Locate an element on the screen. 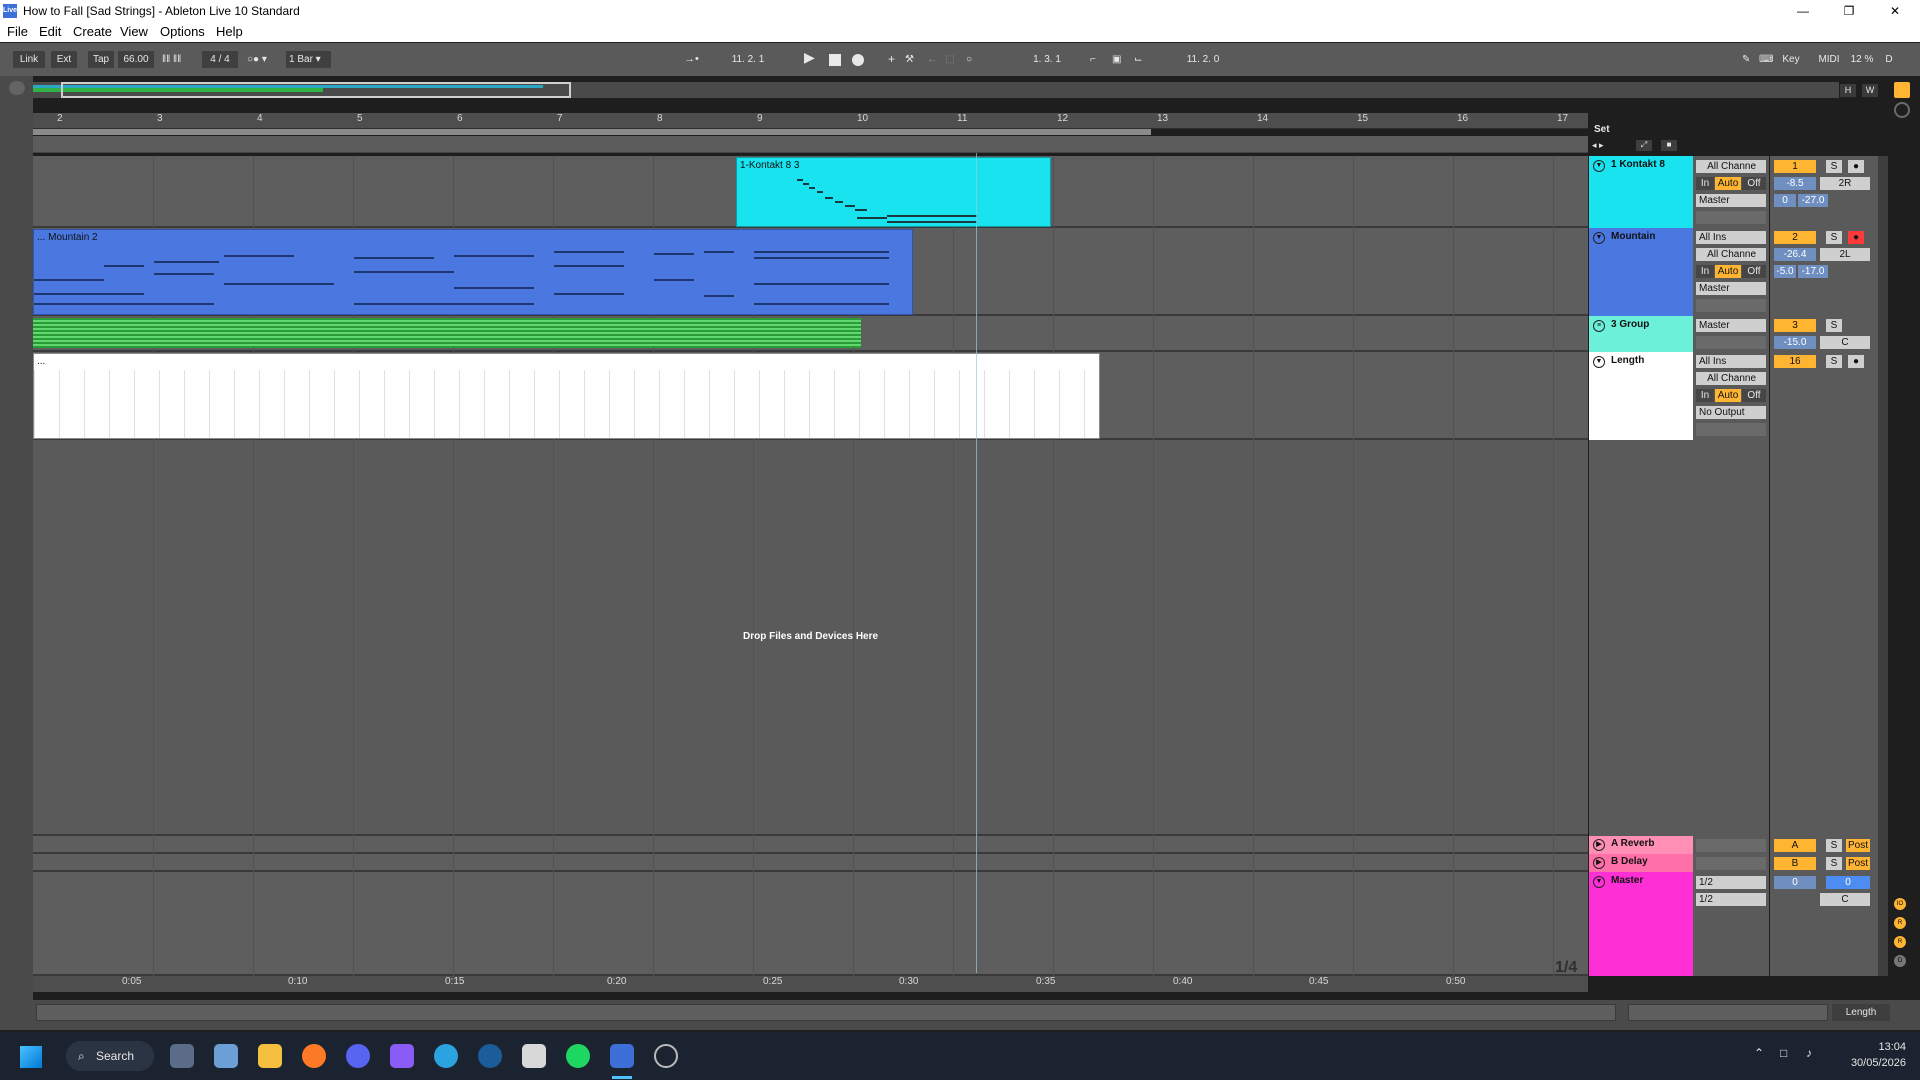 This screenshot has width=1920, height=1080. key-map-button: Key is located at coordinates (1791, 59).